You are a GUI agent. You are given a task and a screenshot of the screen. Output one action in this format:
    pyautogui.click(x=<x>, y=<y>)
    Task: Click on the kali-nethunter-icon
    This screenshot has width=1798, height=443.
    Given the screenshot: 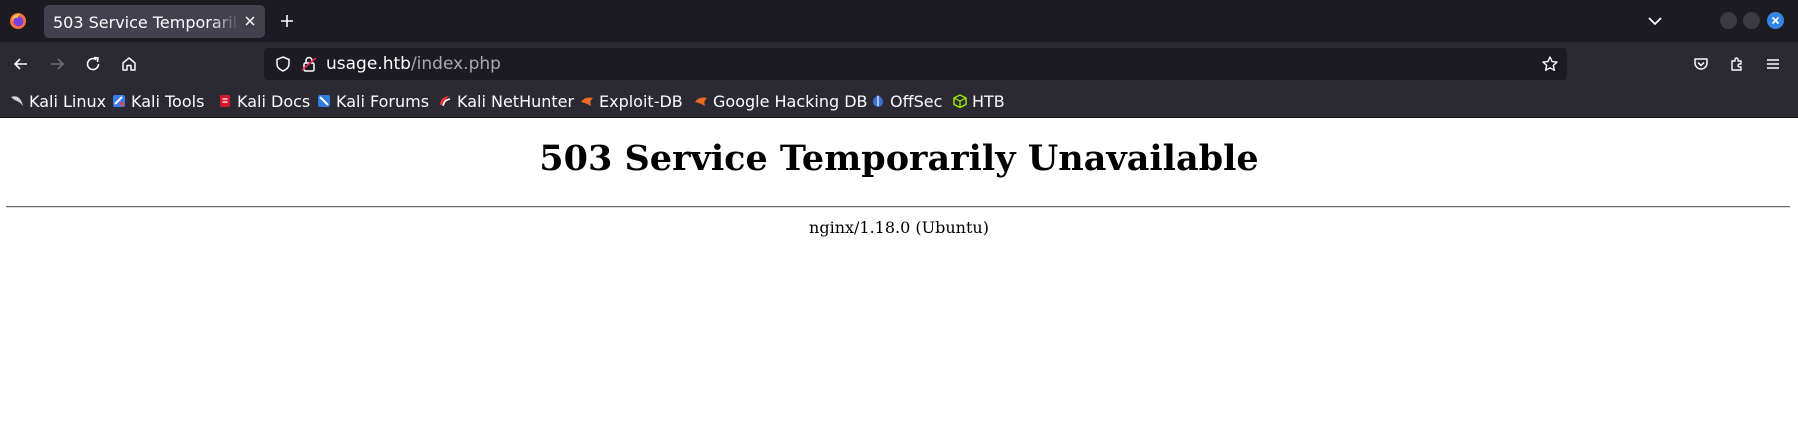 What is the action you would take?
    pyautogui.click(x=445, y=101)
    